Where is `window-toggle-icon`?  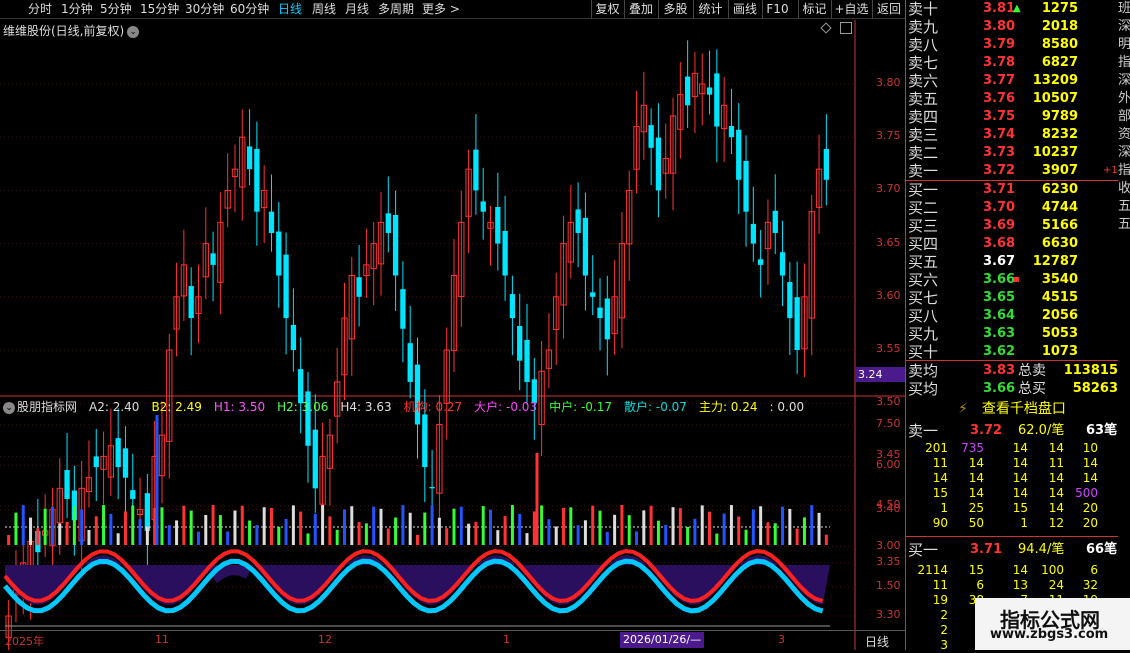 window-toggle-icon is located at coordinates (846, 28).